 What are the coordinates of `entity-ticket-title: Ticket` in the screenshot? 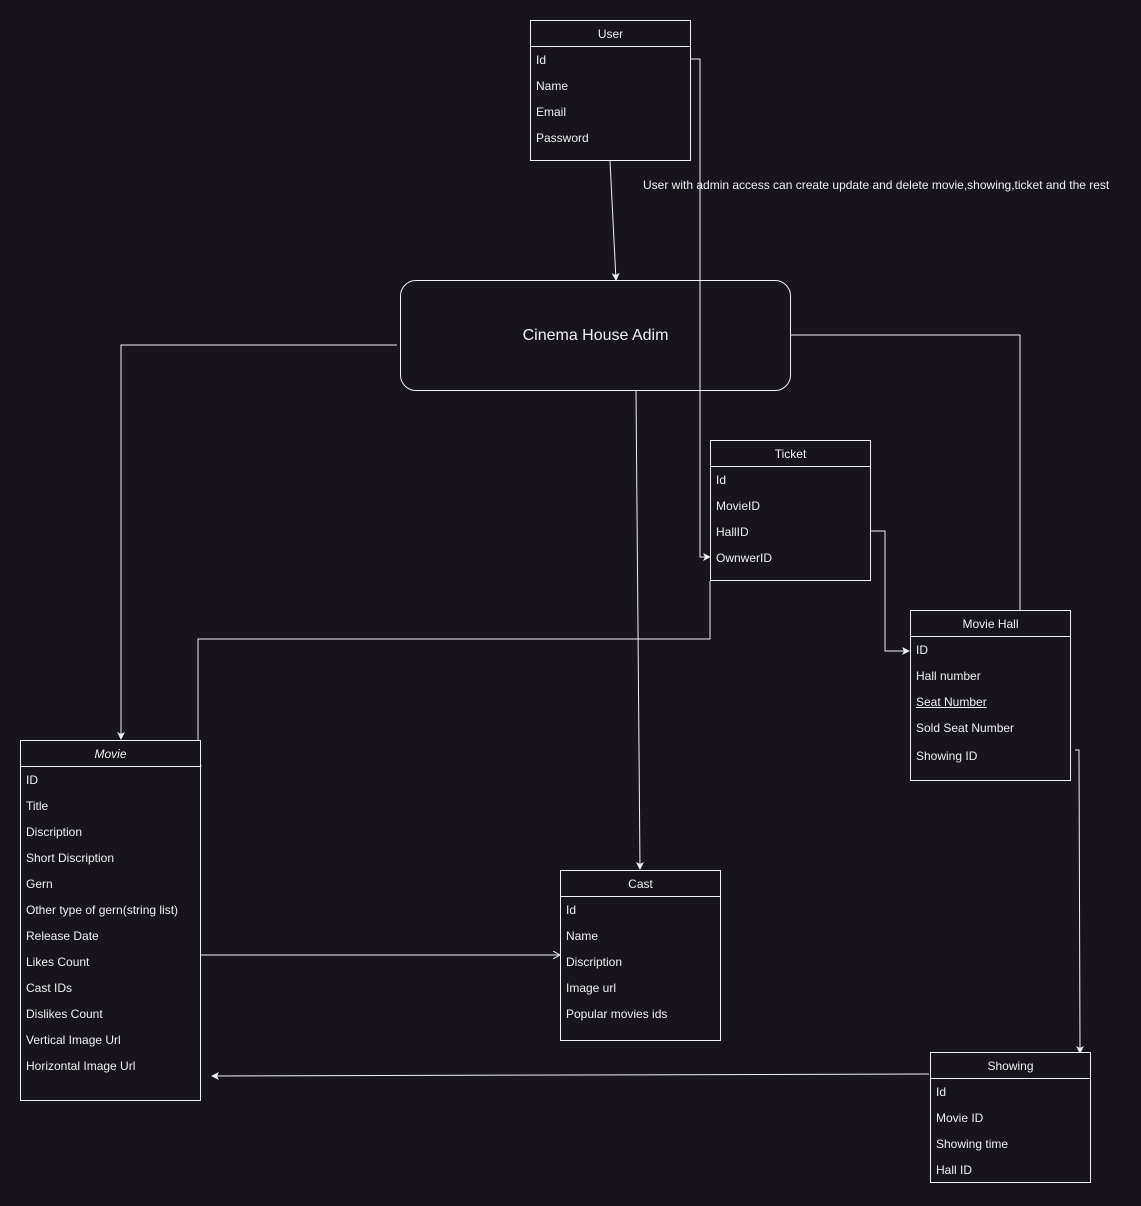 It's located at (790, 454).